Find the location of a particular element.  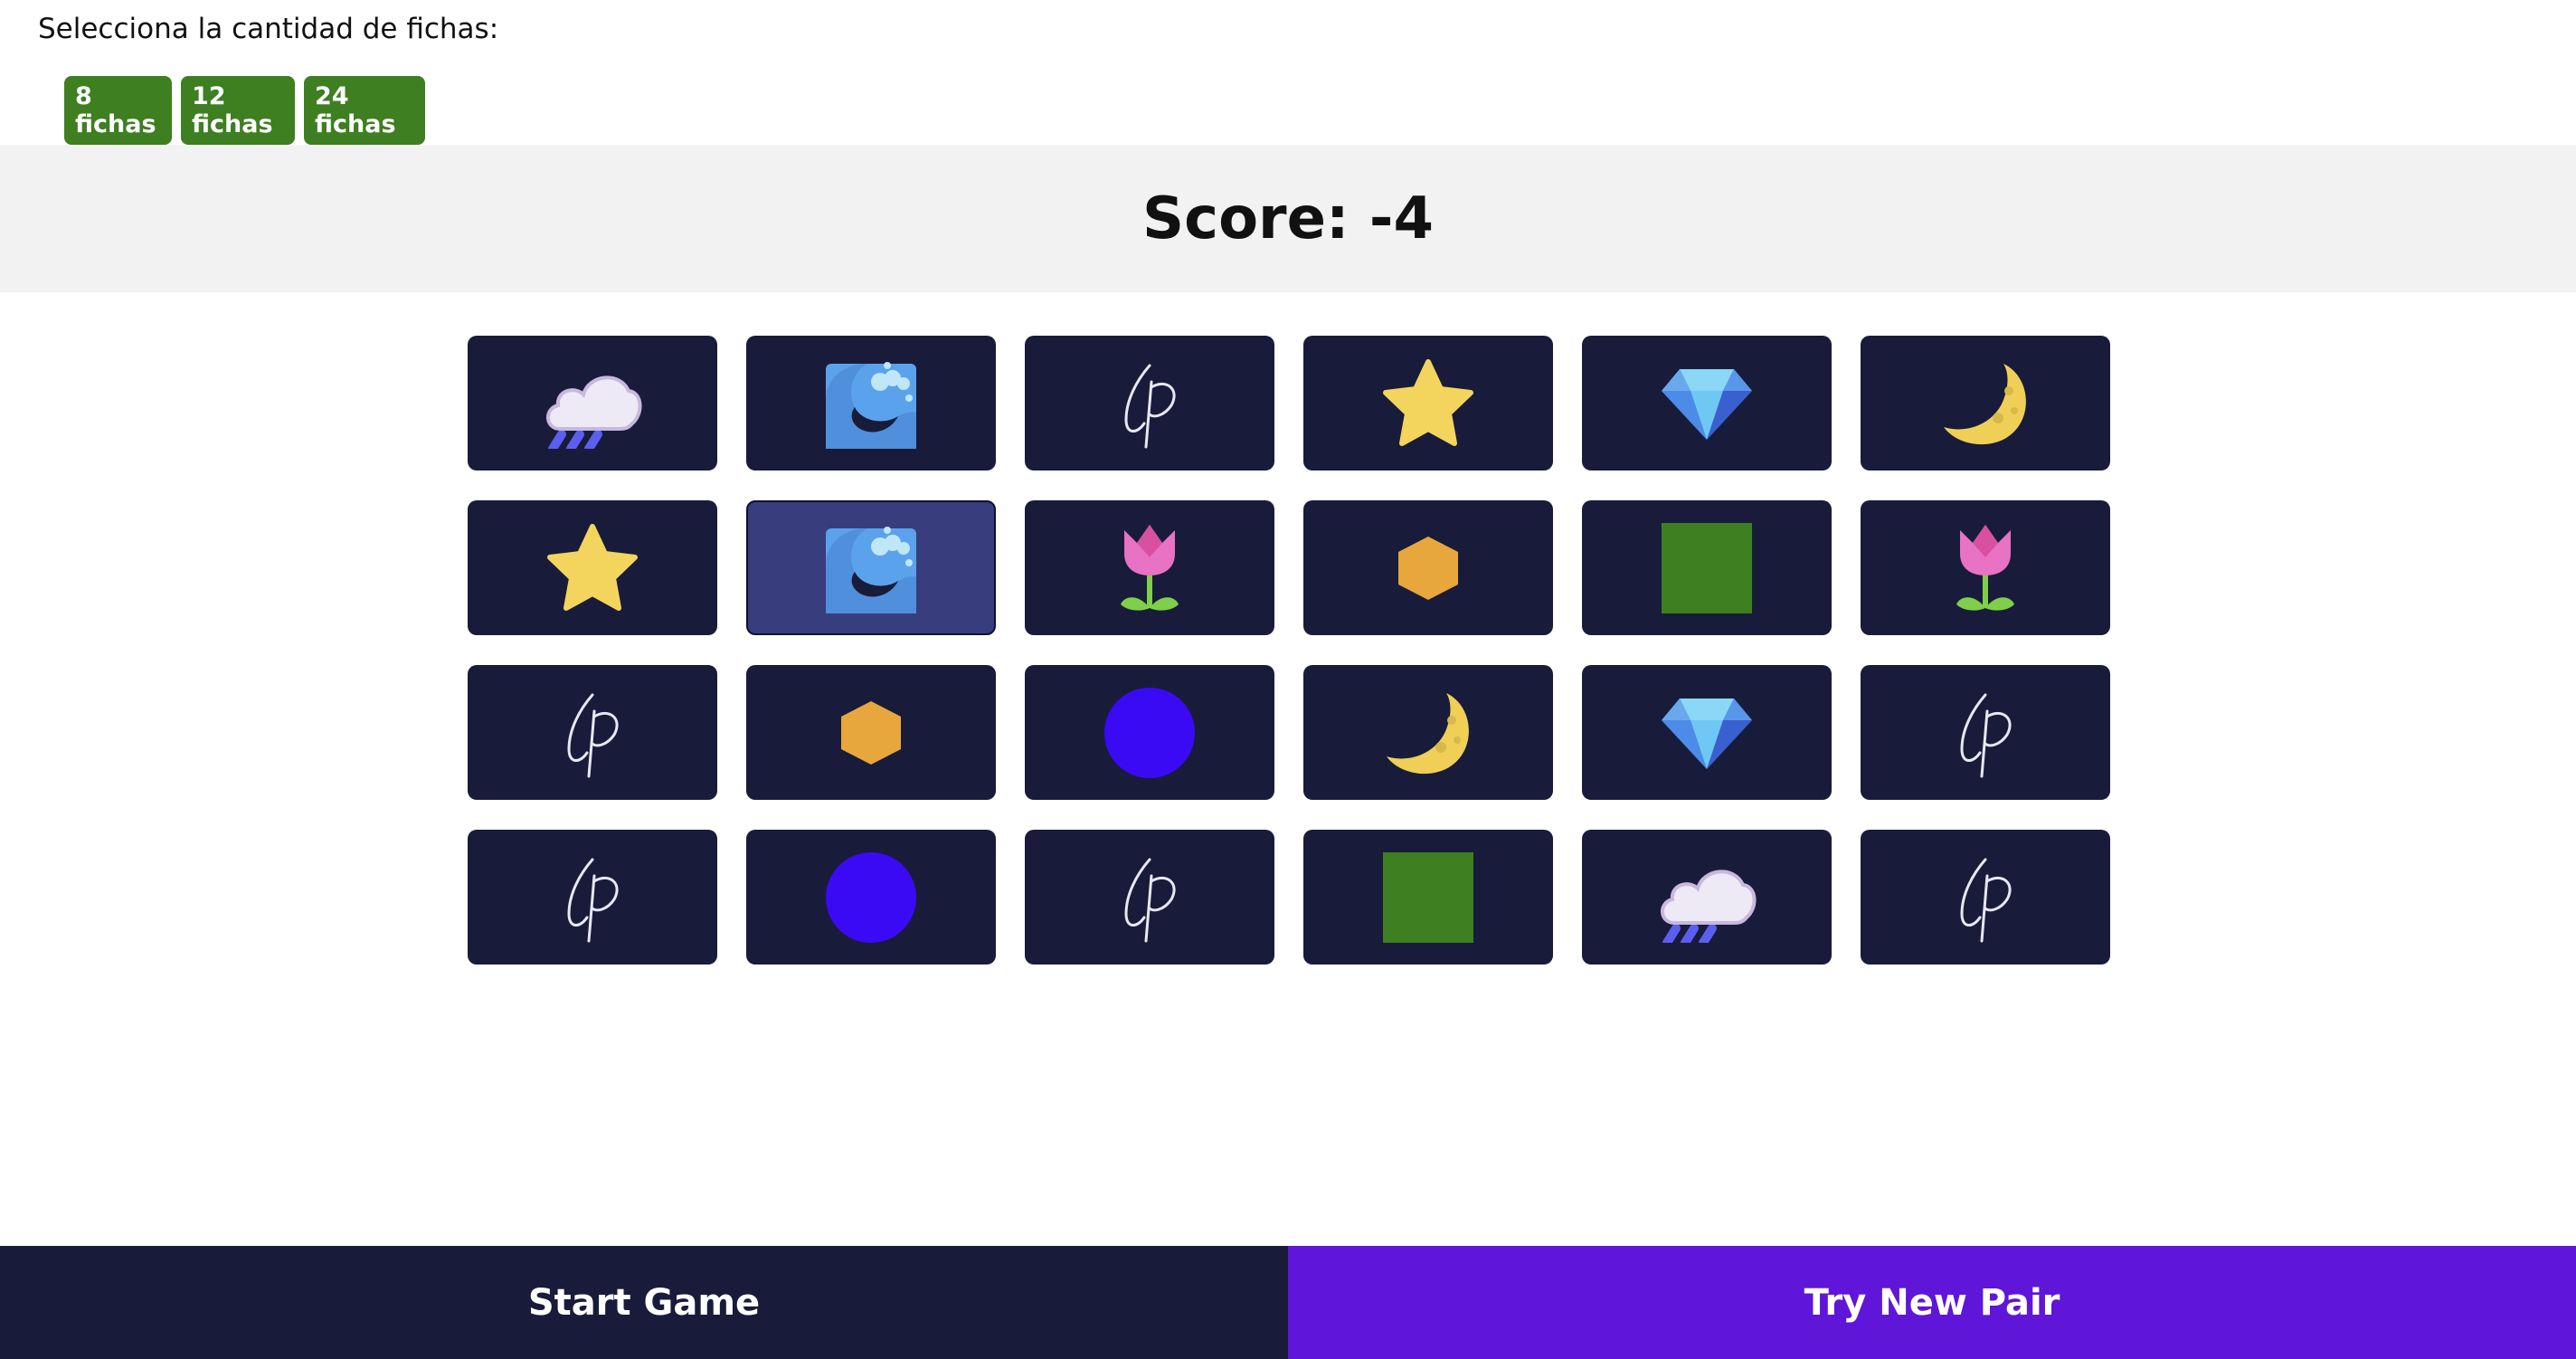

12-tiles-button: 12 fichas is located at coordinates (238, 110).